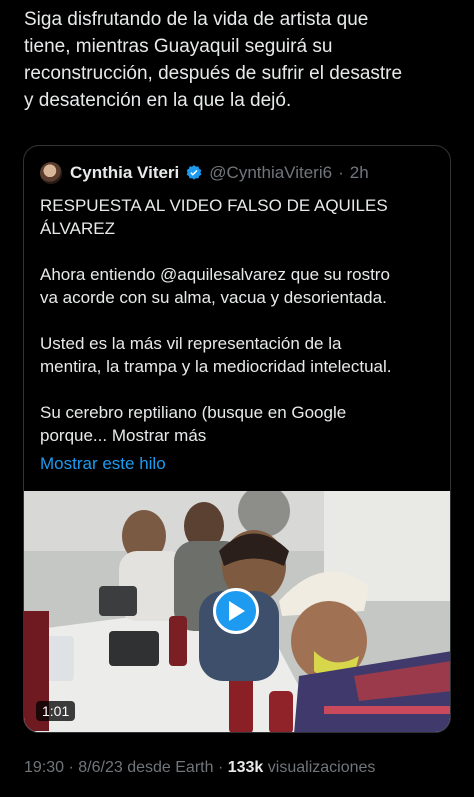  I want to click on views-label: visualizaciones, so click(321, 767).